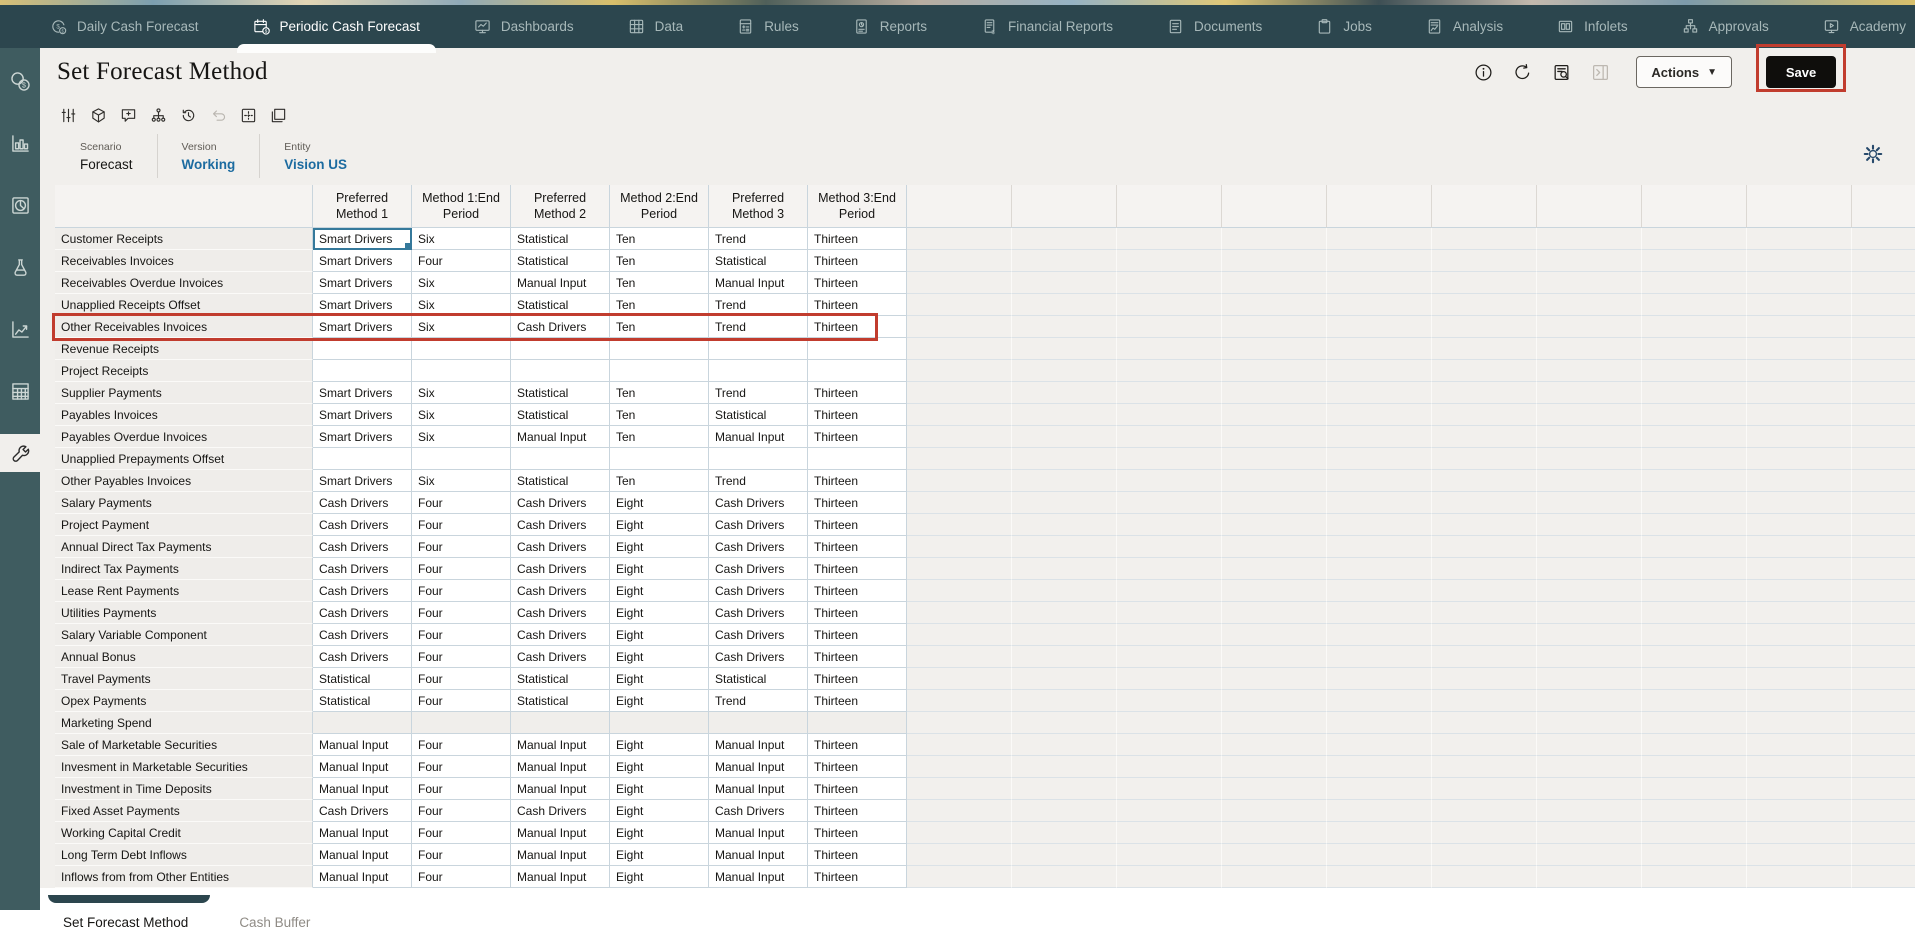  I want to click on adjust-sliders-icon, so click(68, 115).